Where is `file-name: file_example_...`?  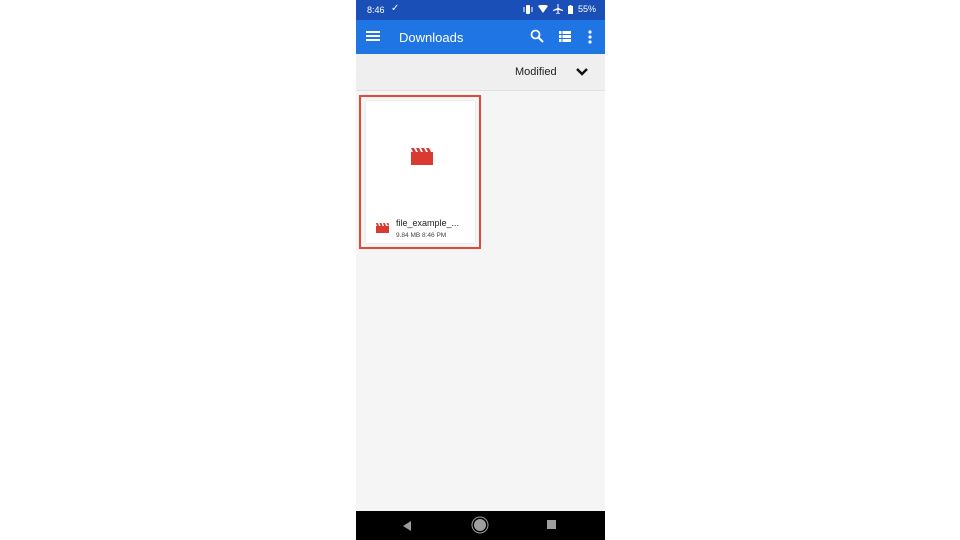 file-name: file_example_... is located at coordinates (428, 223).